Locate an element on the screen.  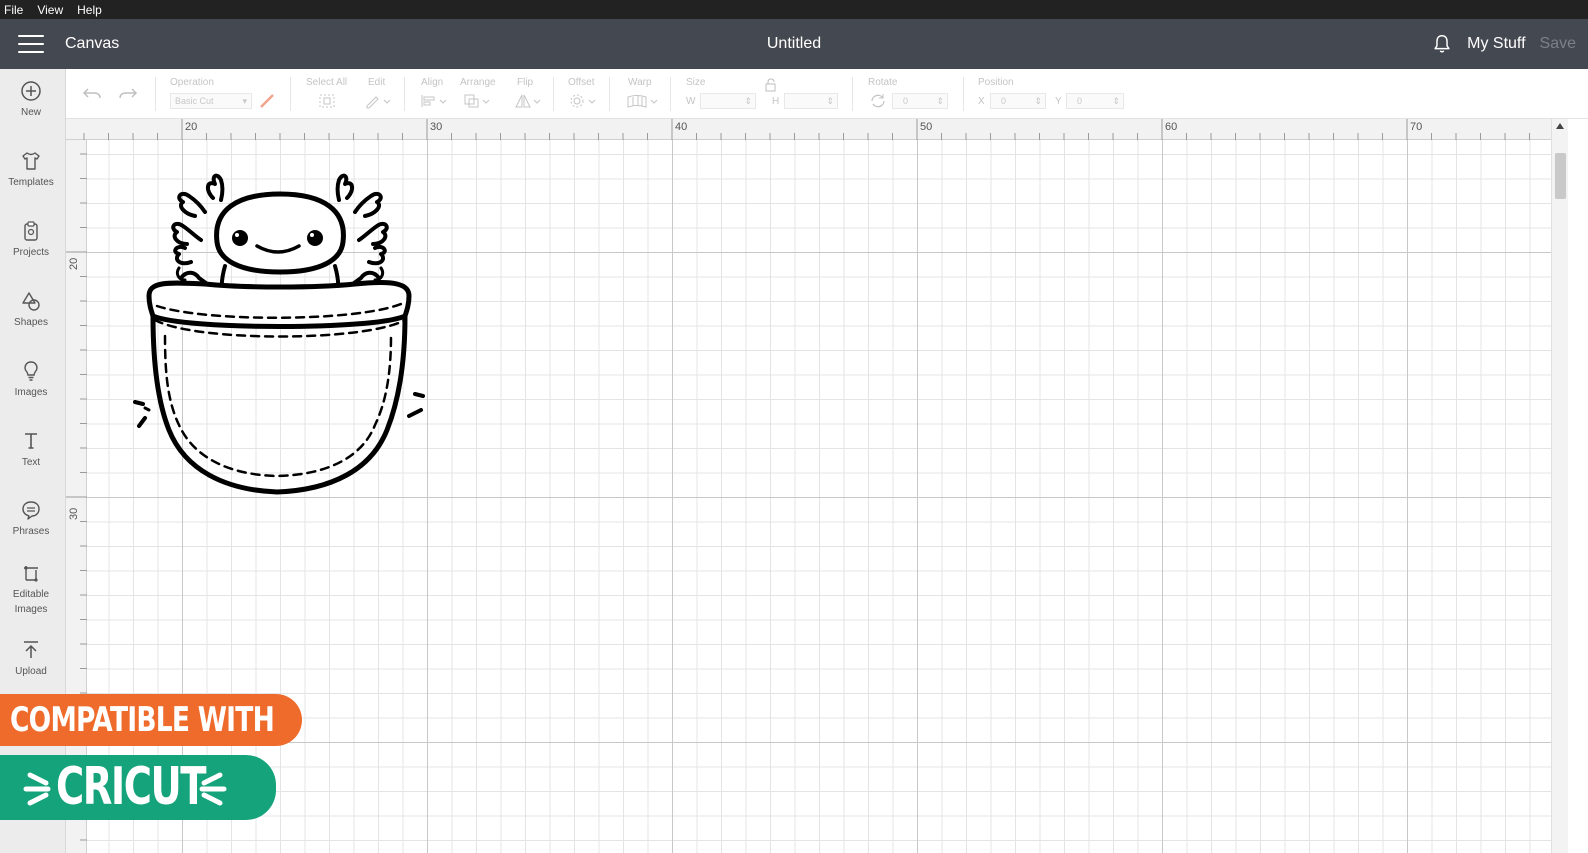
menu-file: File is located at coordinates (13, 10).